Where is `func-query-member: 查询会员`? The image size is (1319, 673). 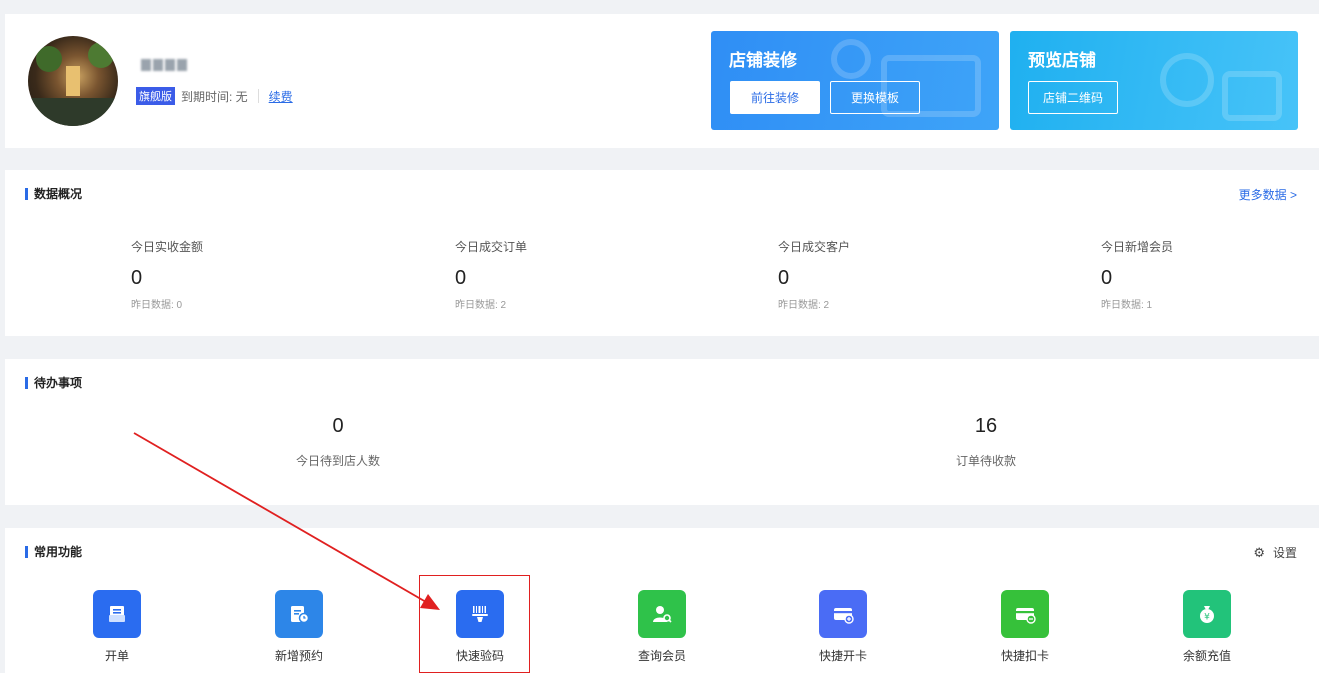 func-query-member: 查询会员 is located at coordinates (662, 627).